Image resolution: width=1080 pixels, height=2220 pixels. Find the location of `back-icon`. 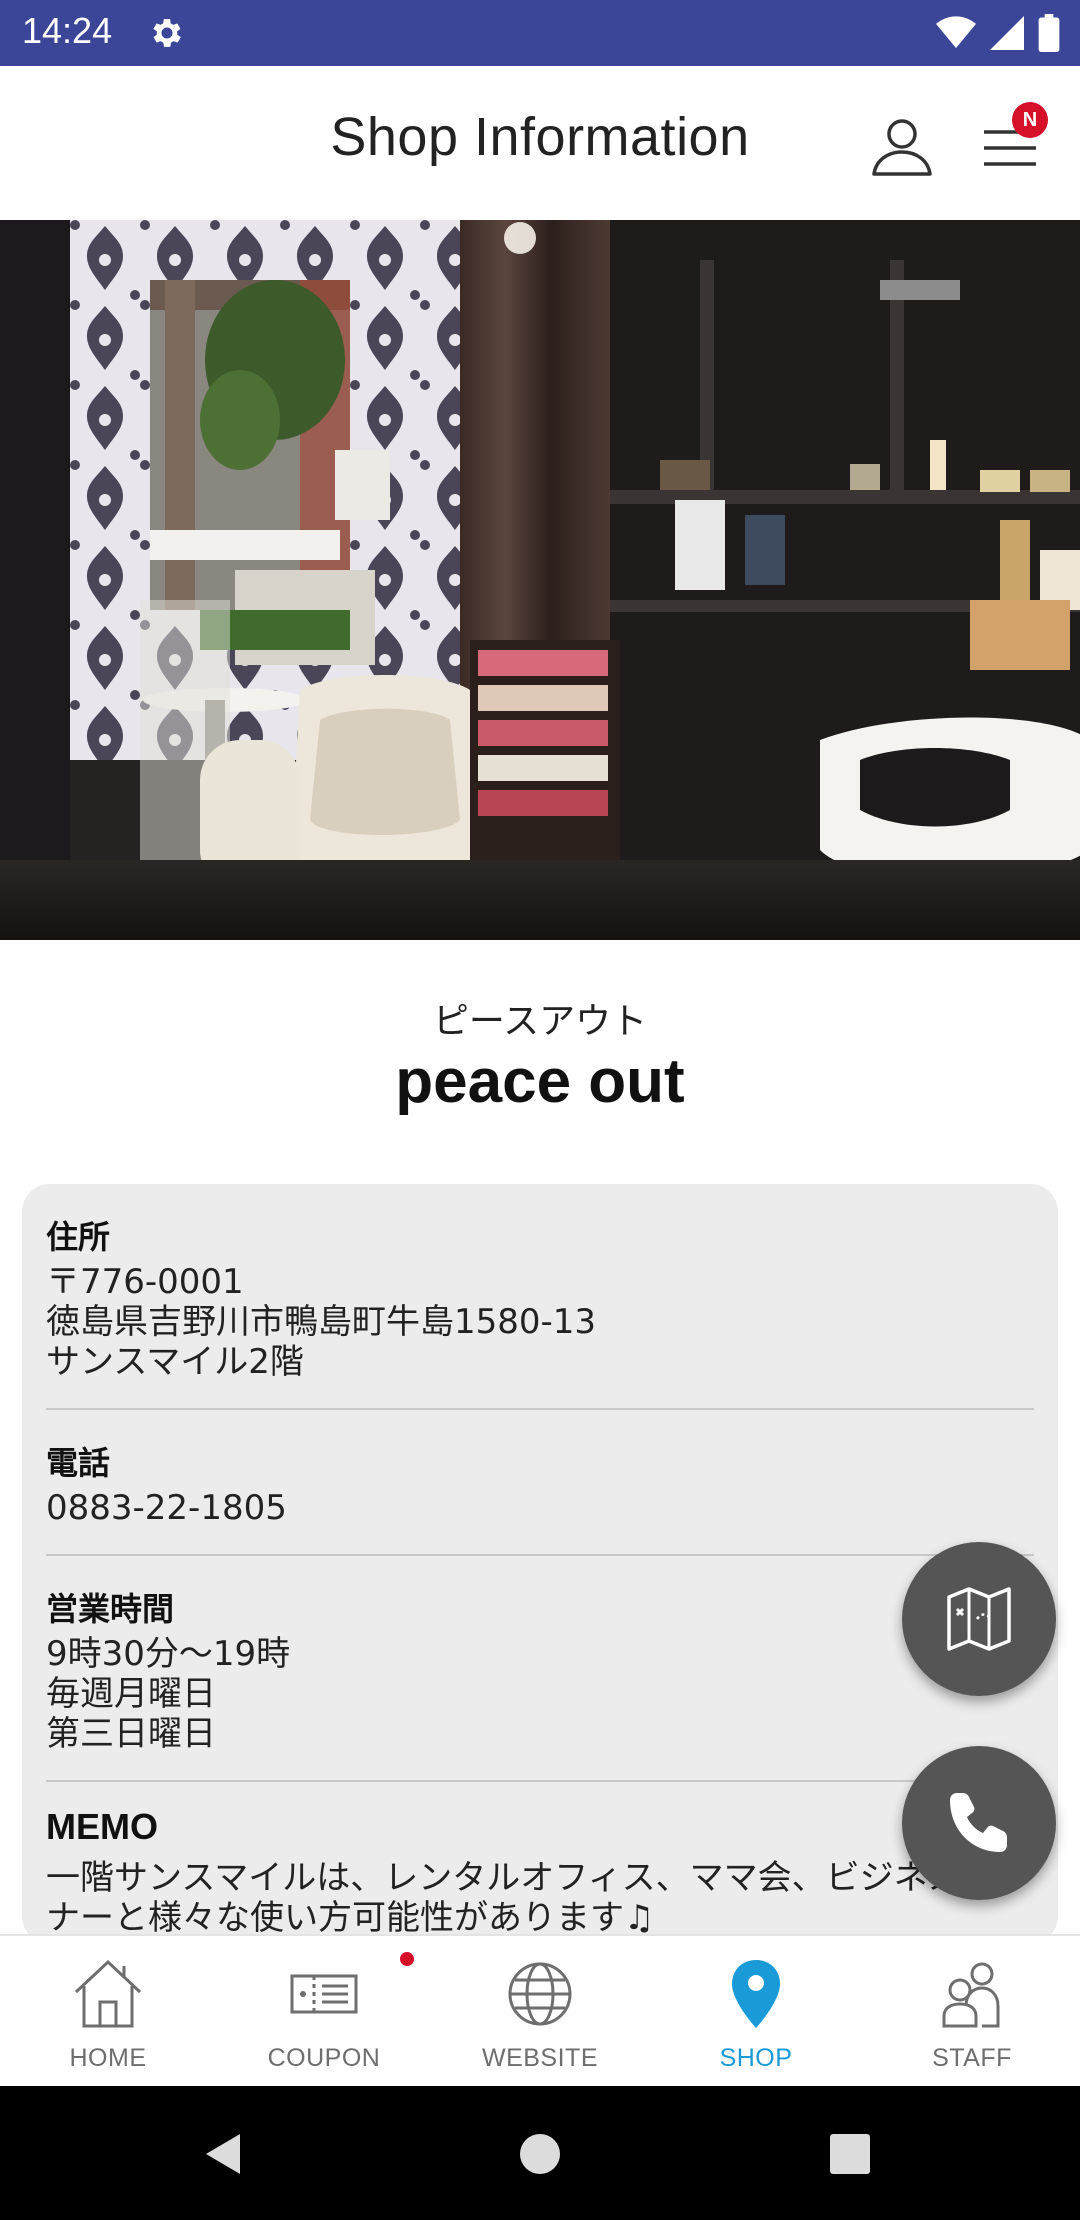

back-icon is located at coordinates (224, 2154).